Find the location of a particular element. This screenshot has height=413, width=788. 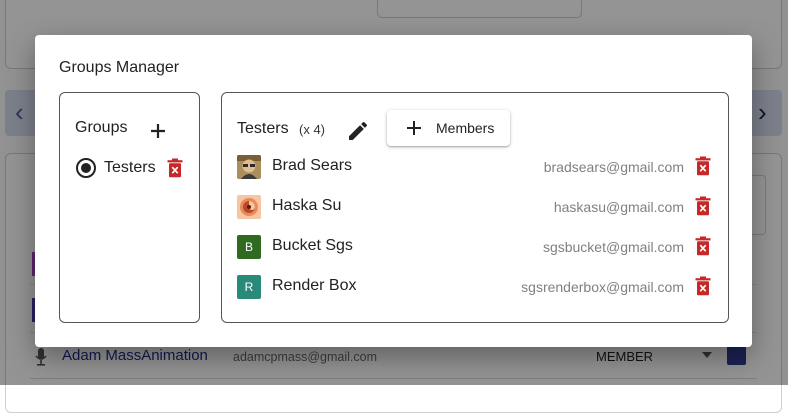

add-group-icon is located at coordinates (158, 131).